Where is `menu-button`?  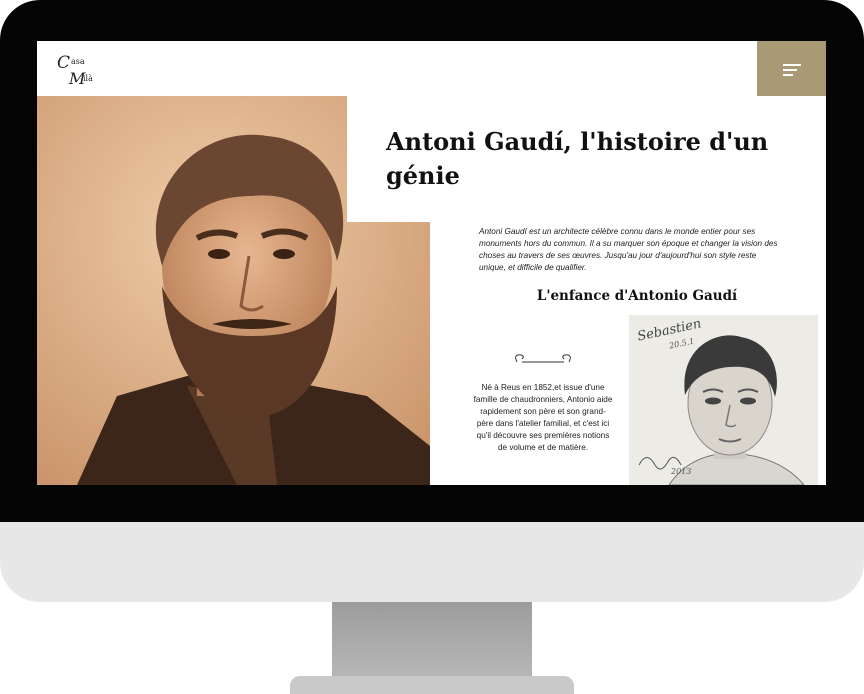 menu-button is located at coordinates (791, 68).